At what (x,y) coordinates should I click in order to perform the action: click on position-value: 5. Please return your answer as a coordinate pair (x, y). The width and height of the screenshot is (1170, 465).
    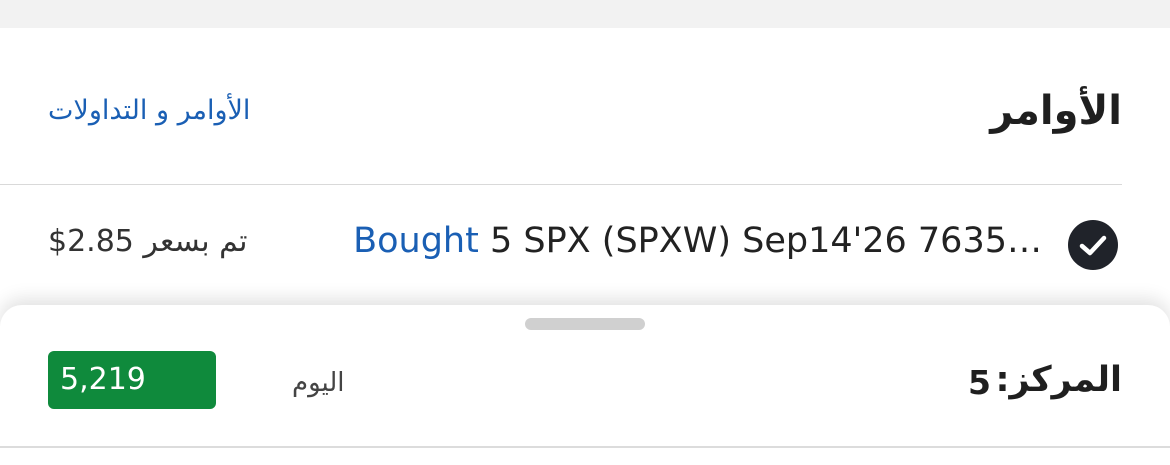
    Looking at the image, I should click on (979, 382).